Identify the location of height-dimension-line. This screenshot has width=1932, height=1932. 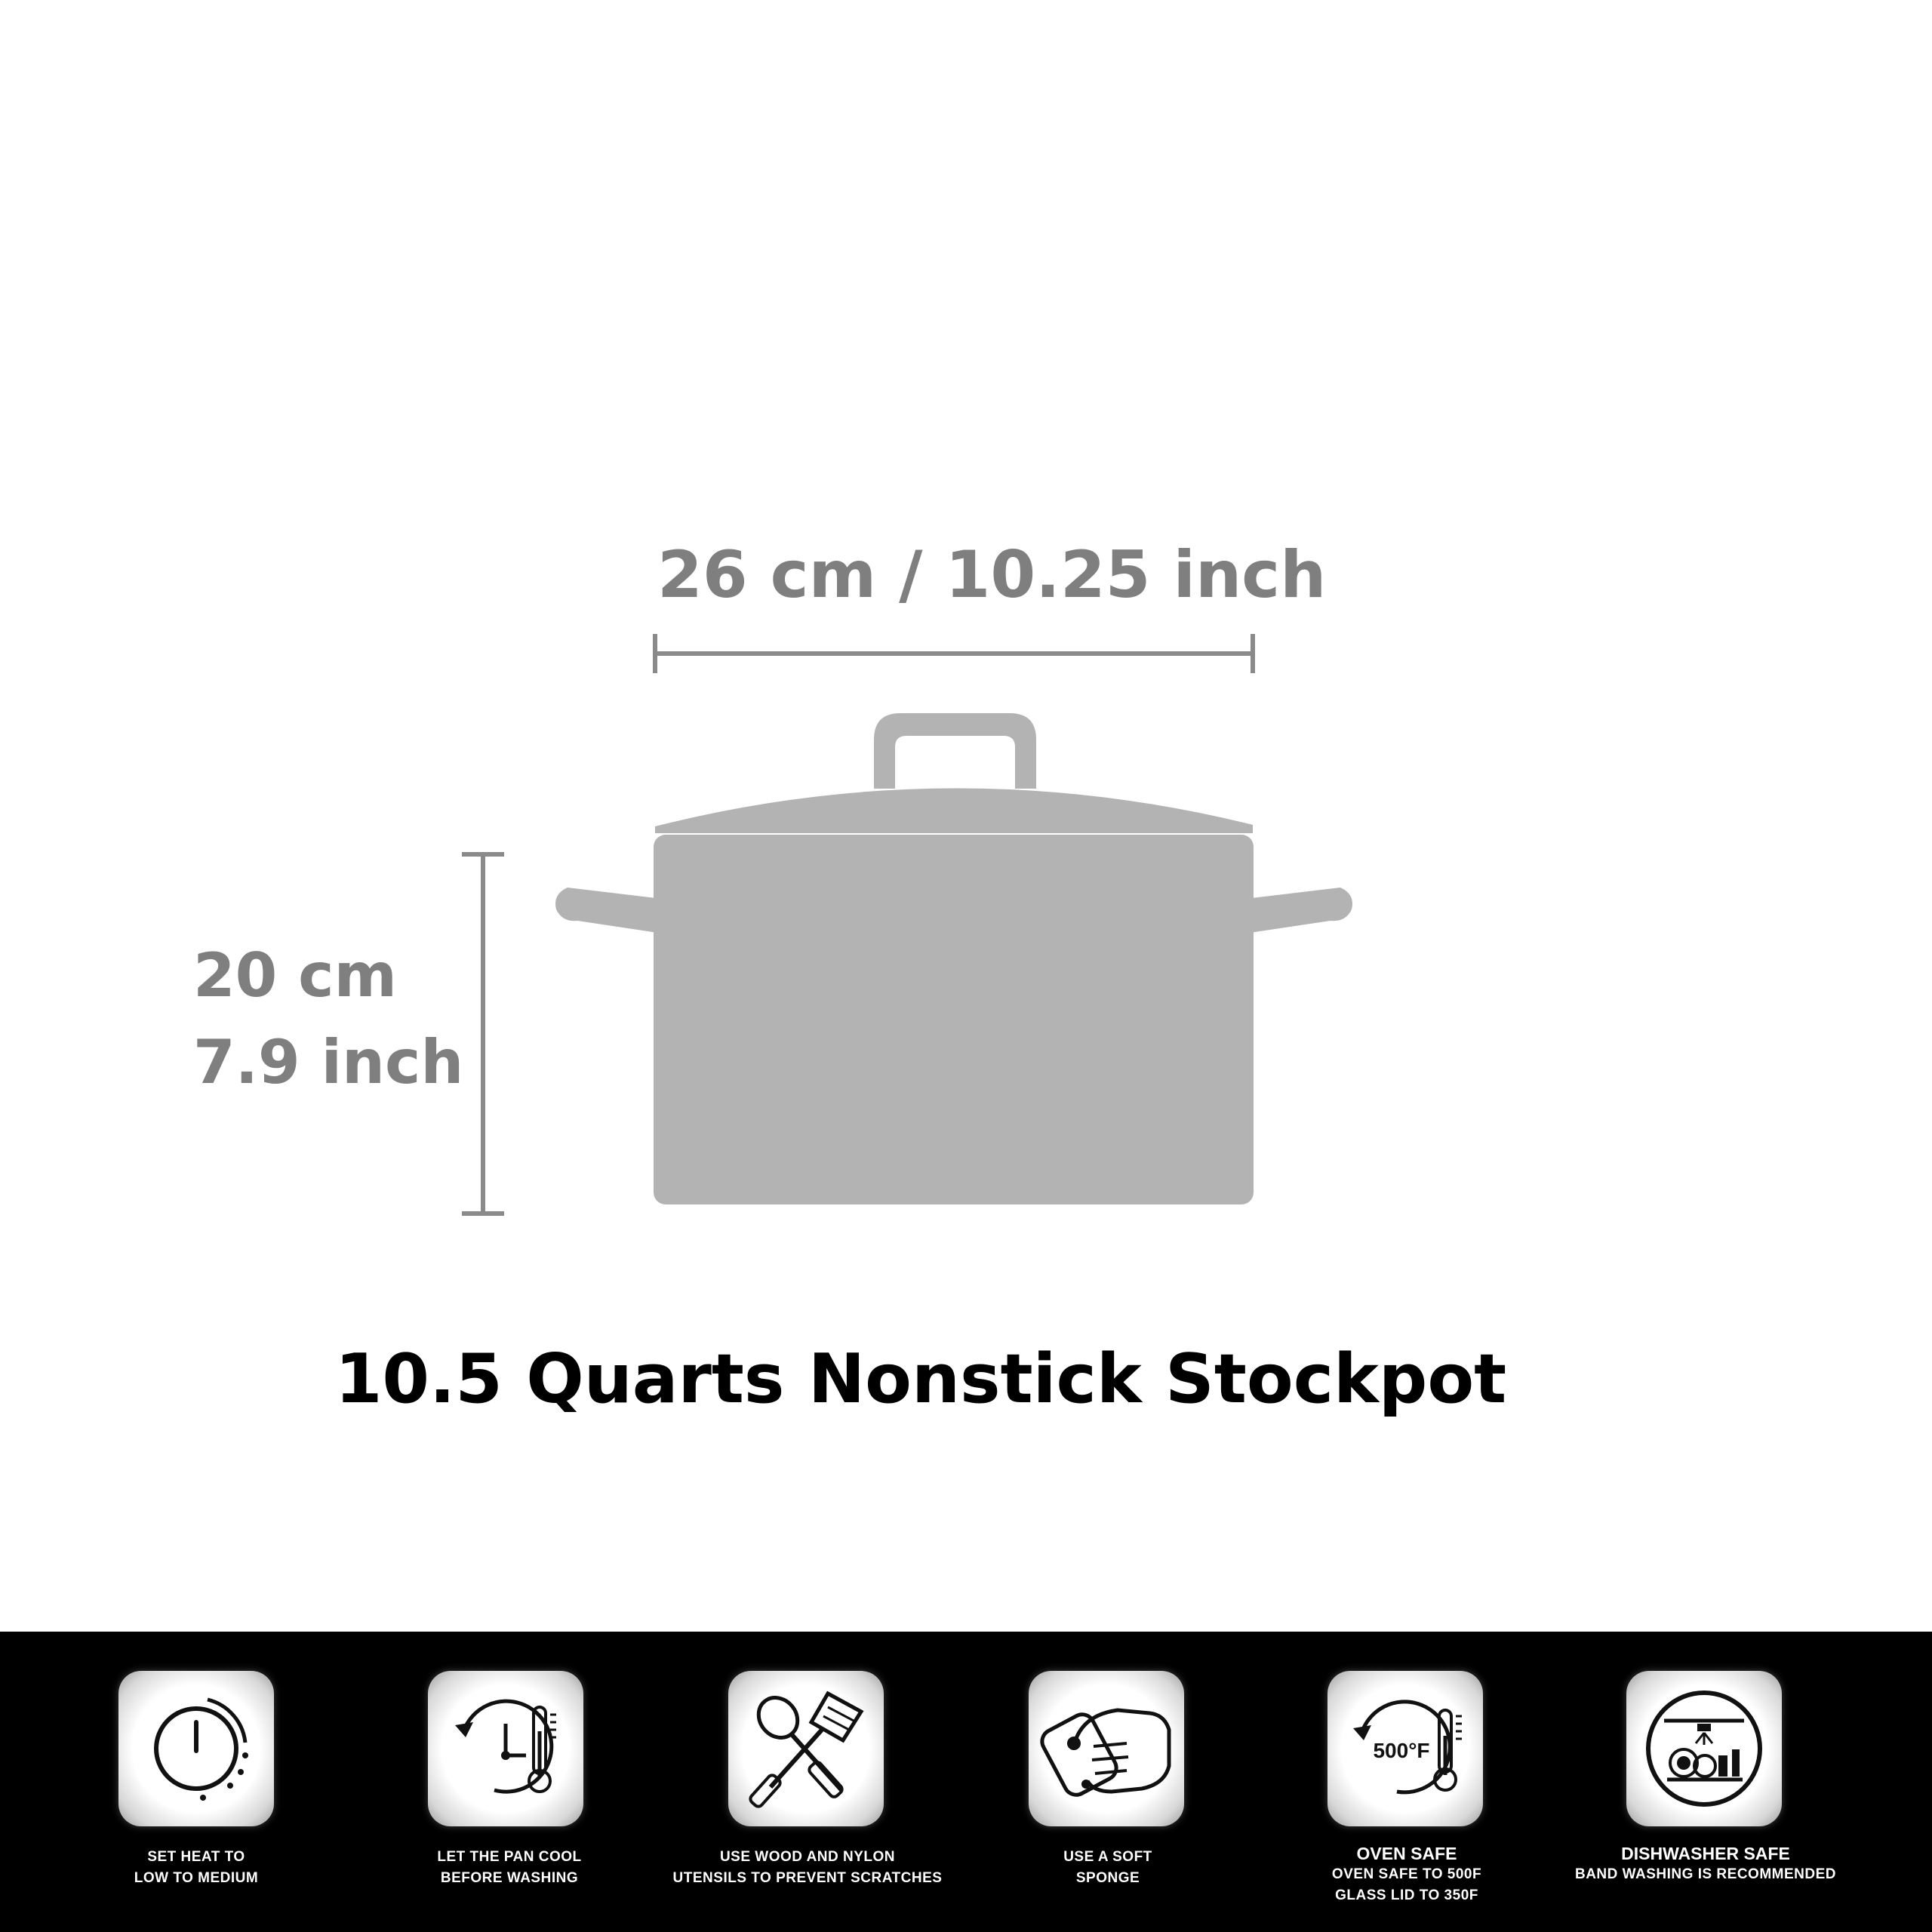
(483, 1034).